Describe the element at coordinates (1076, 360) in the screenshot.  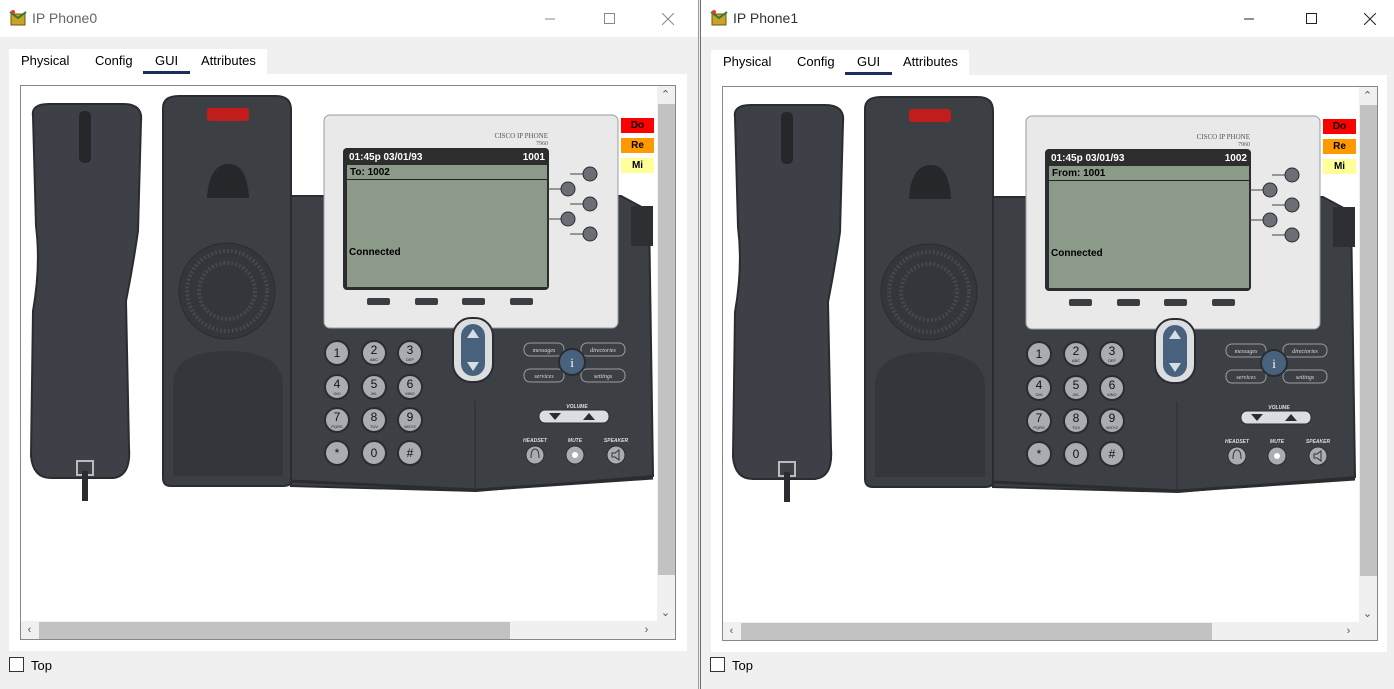
I see `svg-text: ABC` at that location.